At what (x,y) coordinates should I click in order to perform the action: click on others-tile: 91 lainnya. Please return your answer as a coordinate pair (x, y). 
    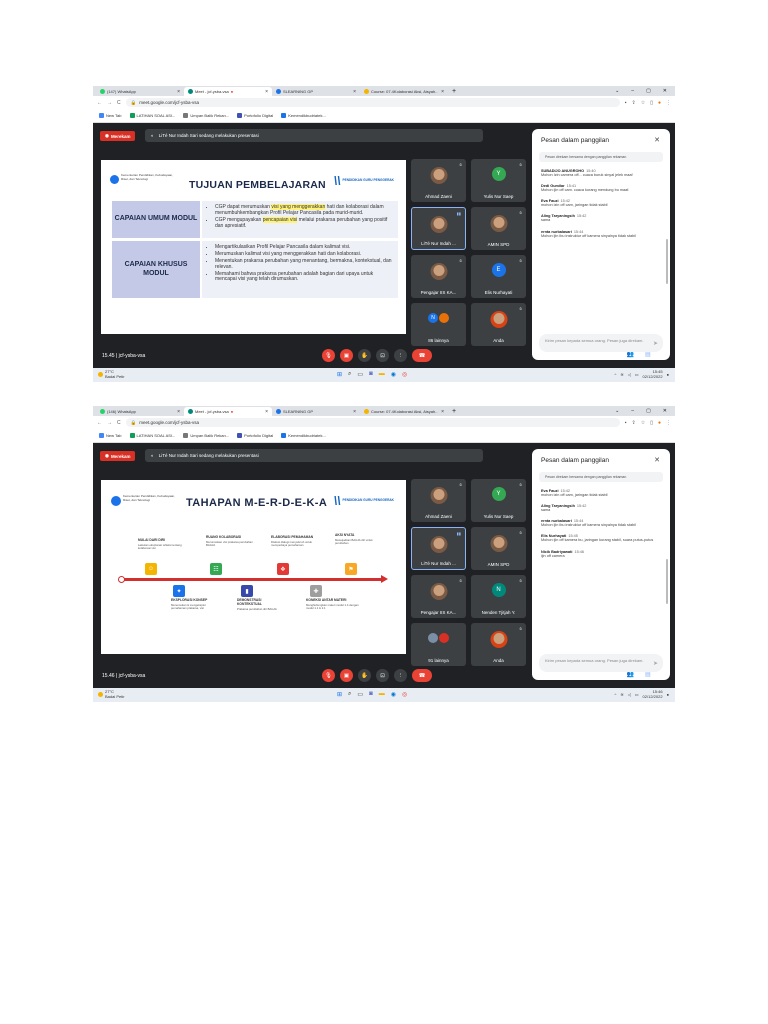
    Looking at the image, I should click on (438, 644).